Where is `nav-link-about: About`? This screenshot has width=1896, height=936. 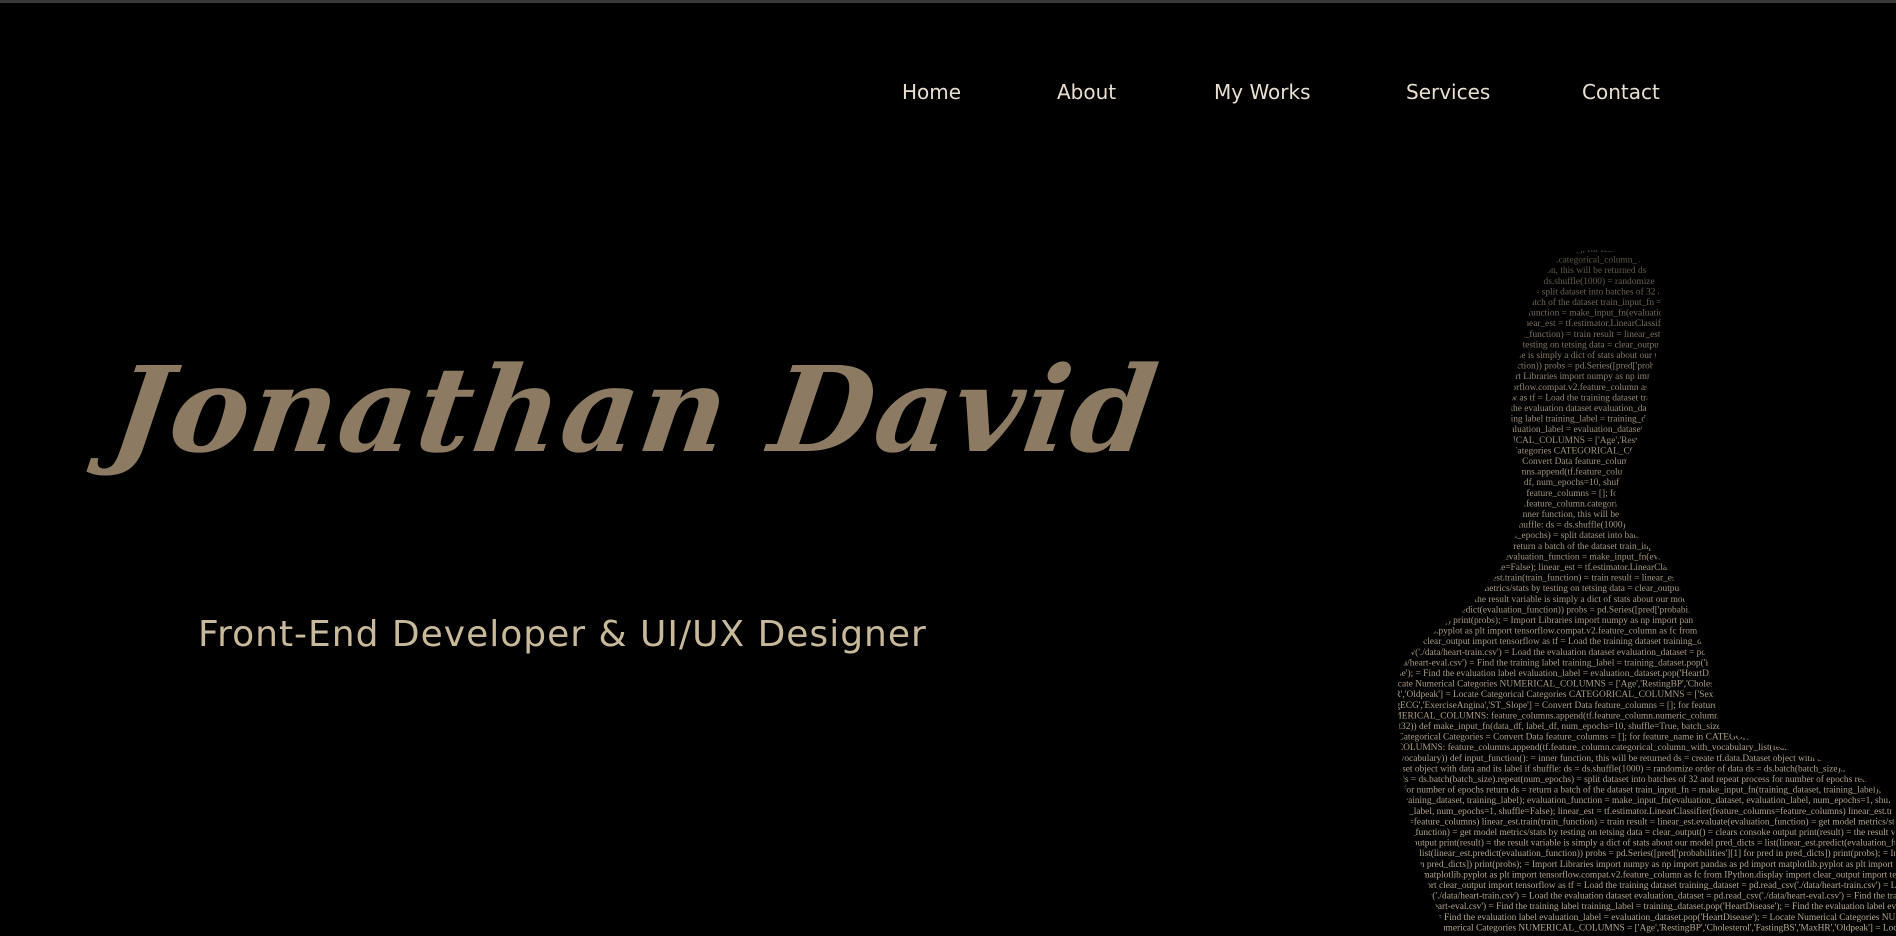
nav-link-about: About is located at coordinates (1086, 92).